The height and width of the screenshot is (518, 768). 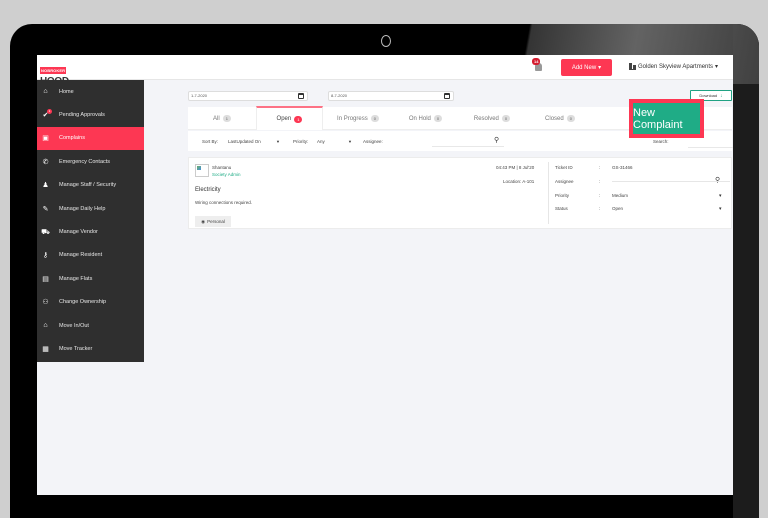 What do you see at coordinates (244, 141) in the screenshot?
I see `sort-by-select: LastUpdated On` at bounding box center [244, 141].